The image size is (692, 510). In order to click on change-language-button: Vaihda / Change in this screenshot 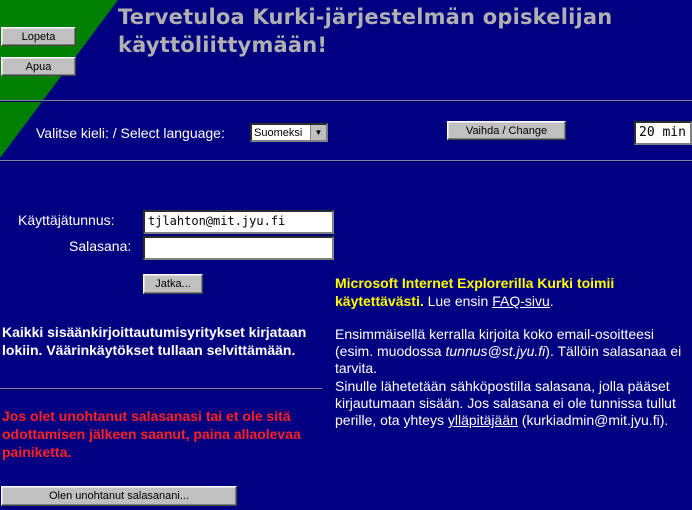, I will do `click(506, 130)`.